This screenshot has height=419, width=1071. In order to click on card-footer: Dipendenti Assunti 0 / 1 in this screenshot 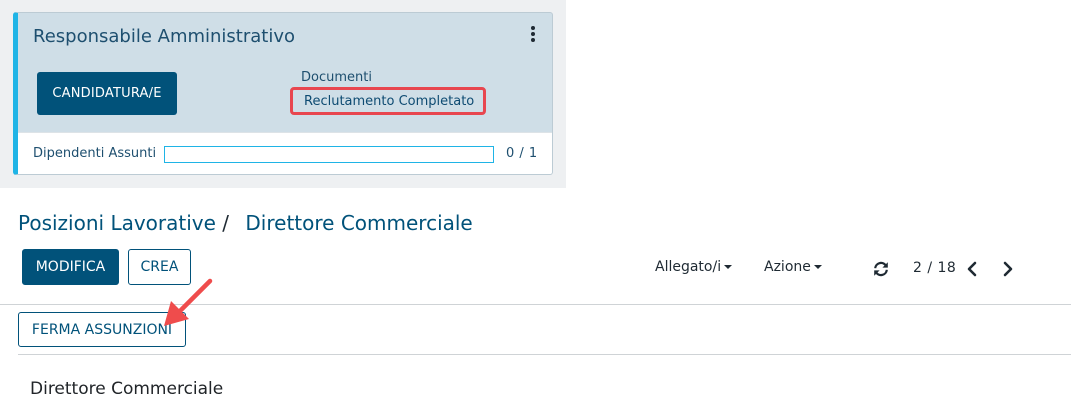, I will do `click(285, 153)`.